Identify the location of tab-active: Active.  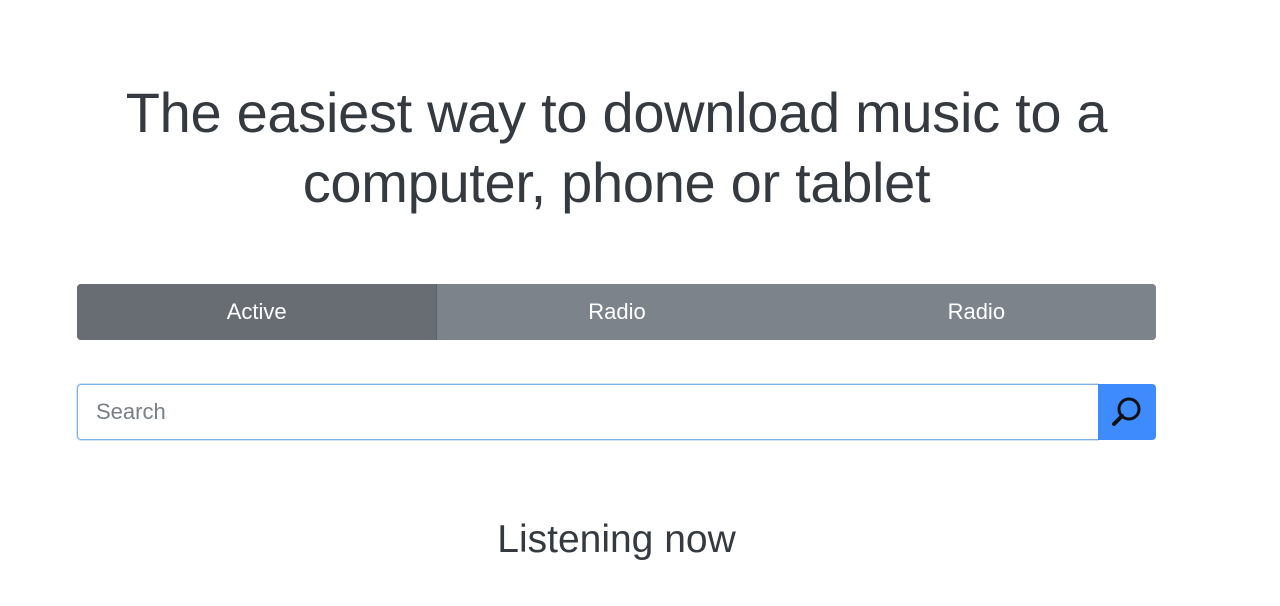
(257, 312).